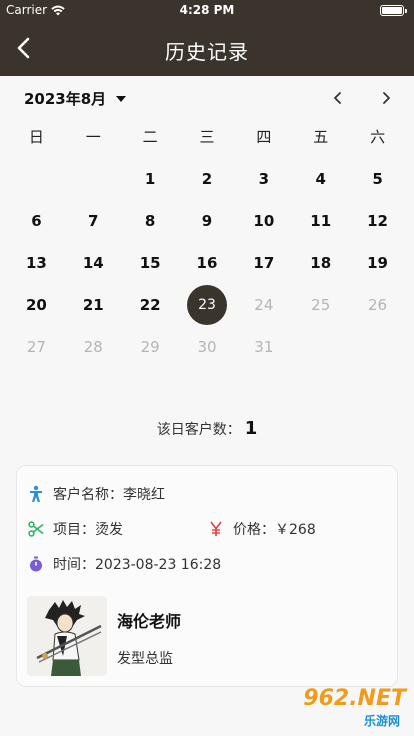 The height and width of the screenshot is (736, 414). Describe the element at coordinates (36, 137) in the screenshot. I see `weekday-label: 日` at that location.